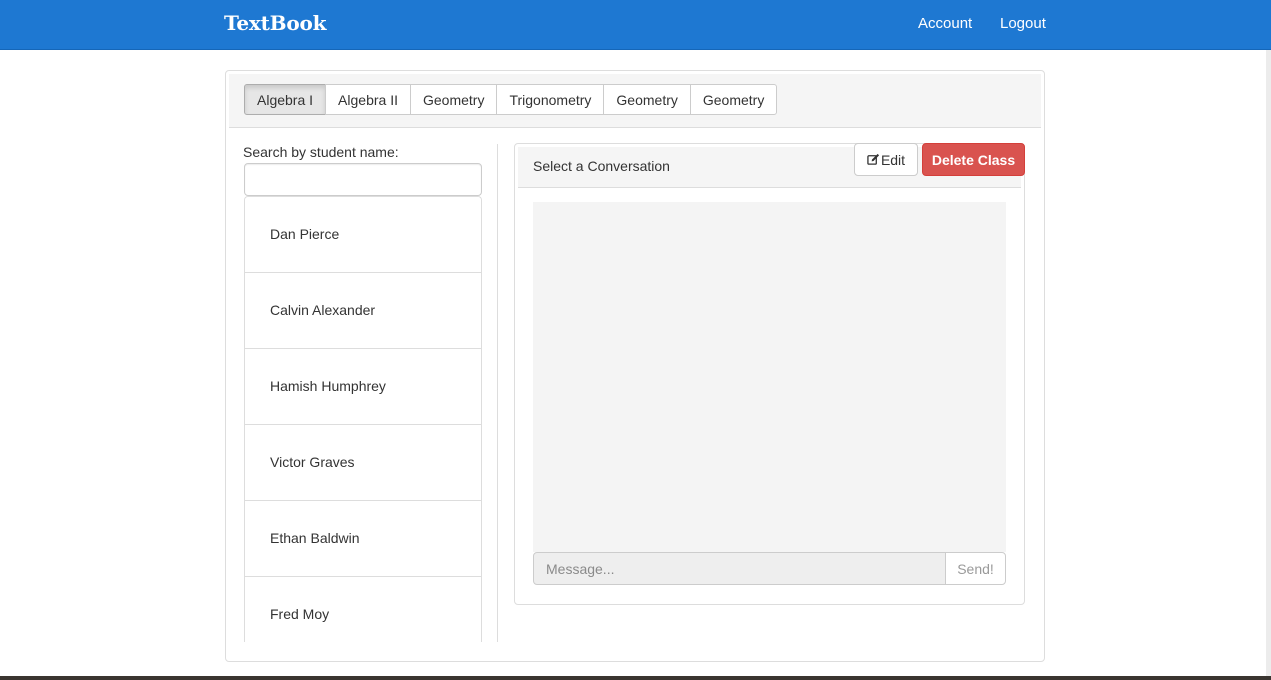  I want to click on list-item: Fred Moy, so click(363, 609).